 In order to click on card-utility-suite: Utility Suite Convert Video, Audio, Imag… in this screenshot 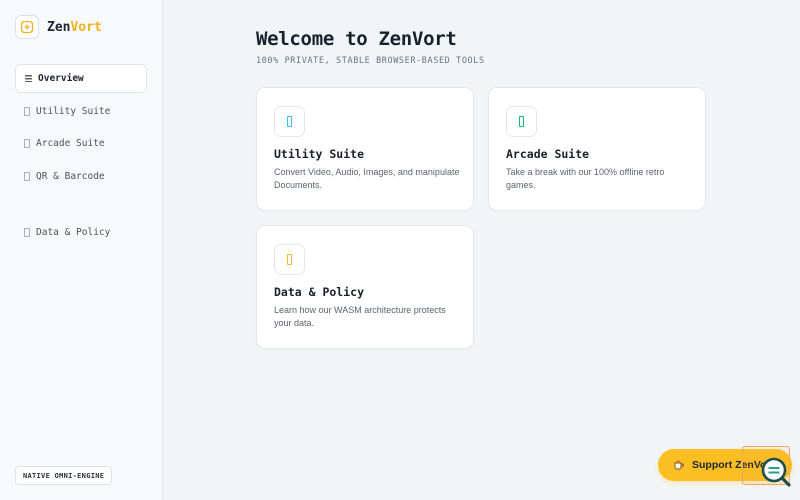, I will do `click(365, 149)`.